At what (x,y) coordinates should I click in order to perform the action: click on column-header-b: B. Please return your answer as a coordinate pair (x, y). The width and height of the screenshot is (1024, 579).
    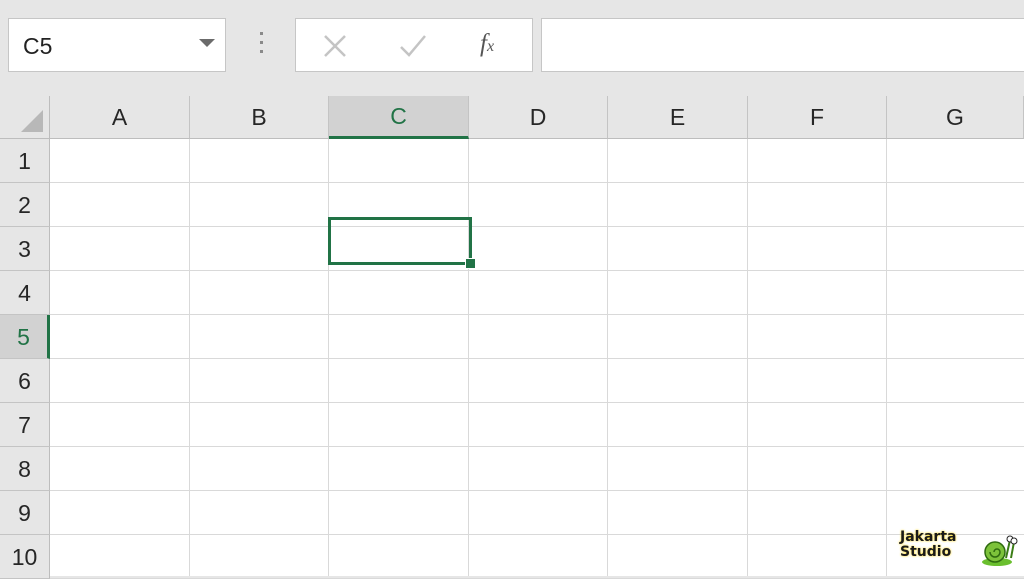
    Looking at the image, I should click on (259, 117).